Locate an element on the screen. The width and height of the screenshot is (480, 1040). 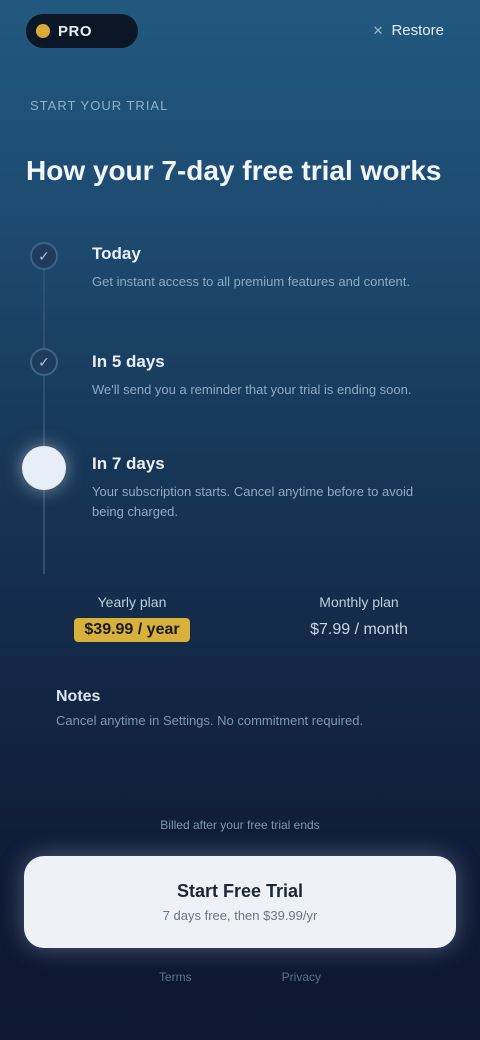
step-title: In 5 days is located at coordinates (128, 361).